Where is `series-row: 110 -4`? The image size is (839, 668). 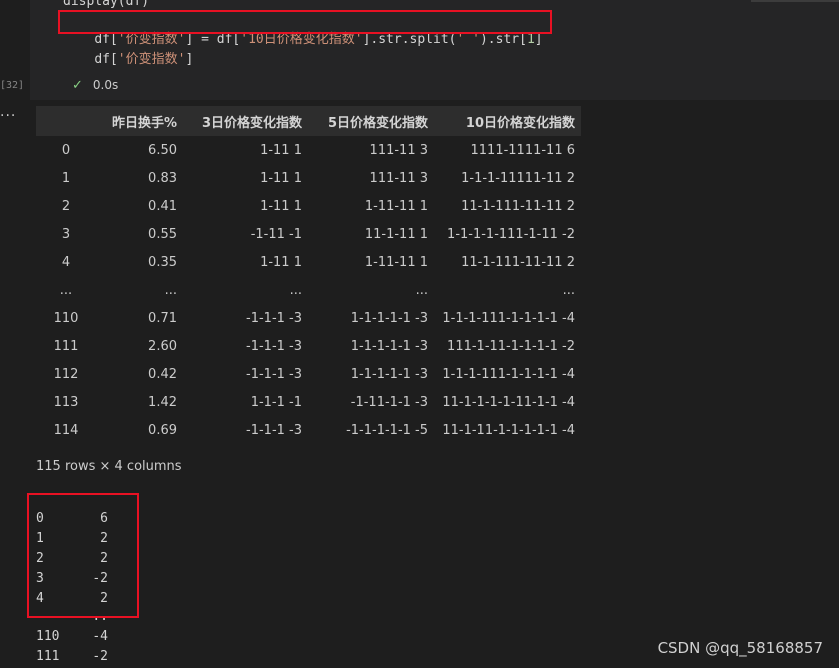 series-row: 110 -4 is located at coordinates (72, 636).